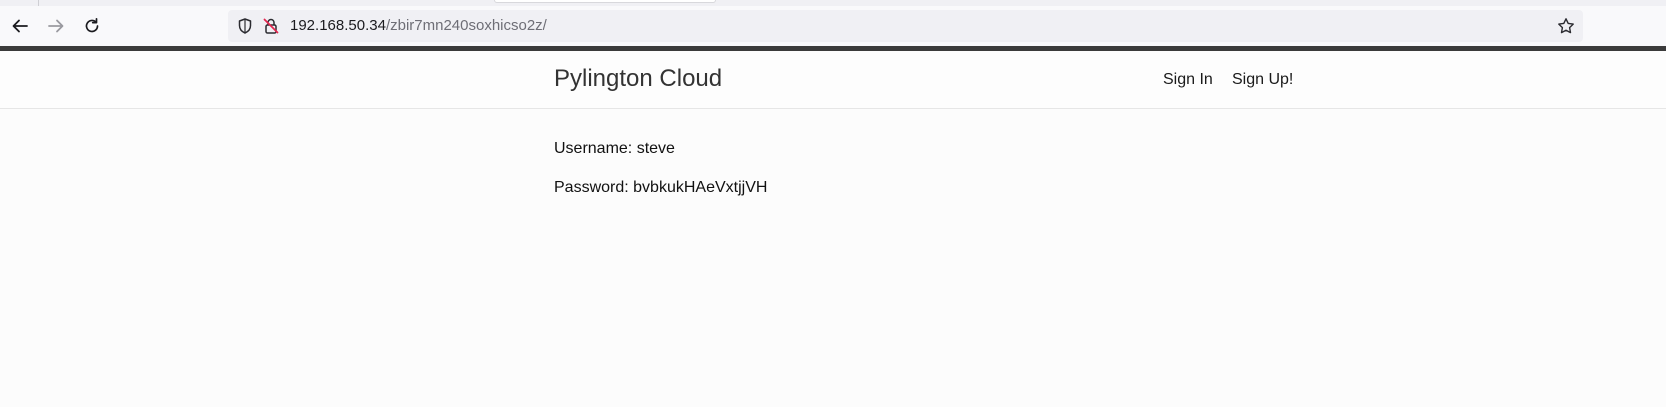 Image resolution: width=1666 pixels, height=407 pixels. What do you see at coordinates (271, 26) in the screenshot?
I see `insecure-lock-icon` at bounding box center [271, 26].